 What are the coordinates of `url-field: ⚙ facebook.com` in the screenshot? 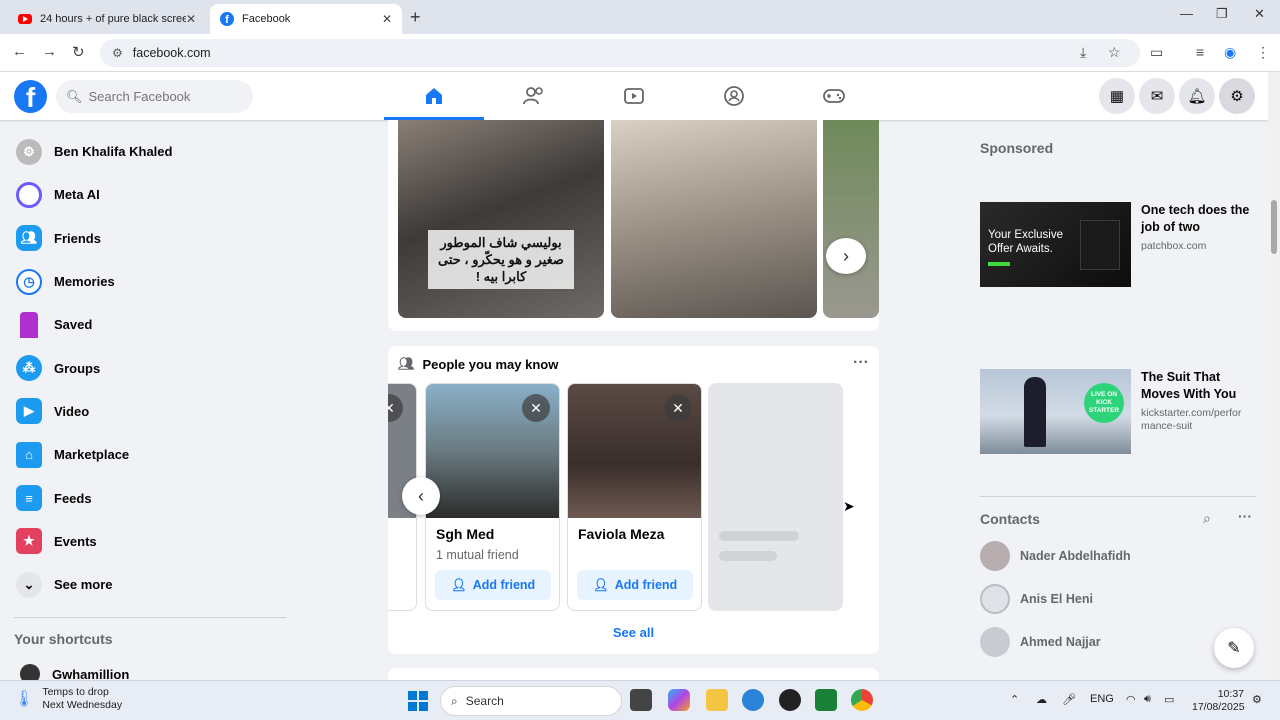 It's located at (620, 53).